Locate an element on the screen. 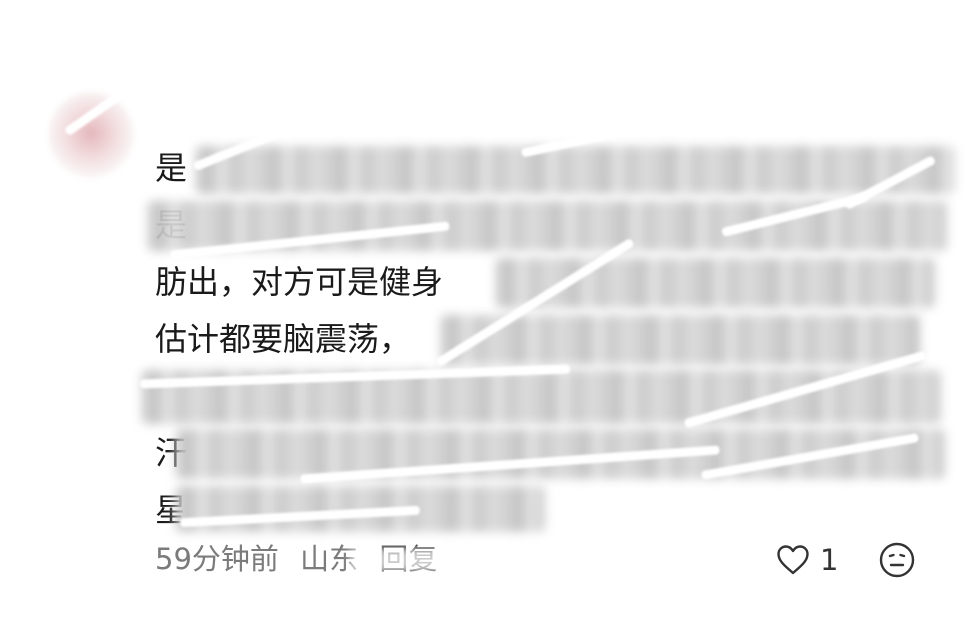 Image resolution: width=968 pixels, height=635 pixels. heart-outline-icon is located at coordinates (793, 560).